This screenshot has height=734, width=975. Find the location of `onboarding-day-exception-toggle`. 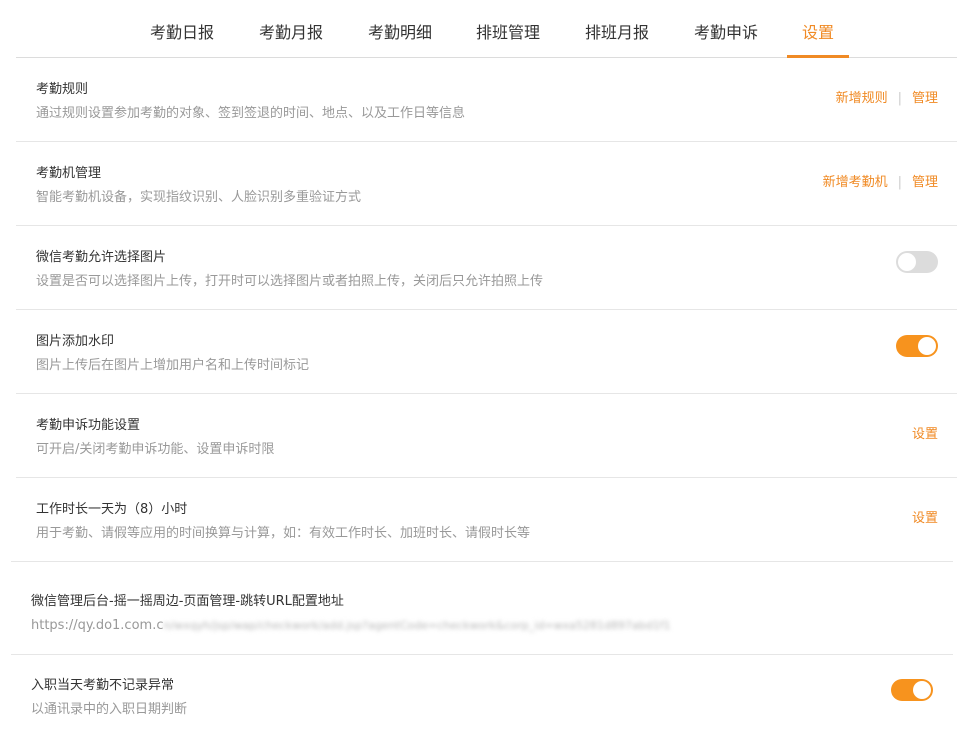

onboarding-day-exception-toggle is located at coordinates (912, 690).